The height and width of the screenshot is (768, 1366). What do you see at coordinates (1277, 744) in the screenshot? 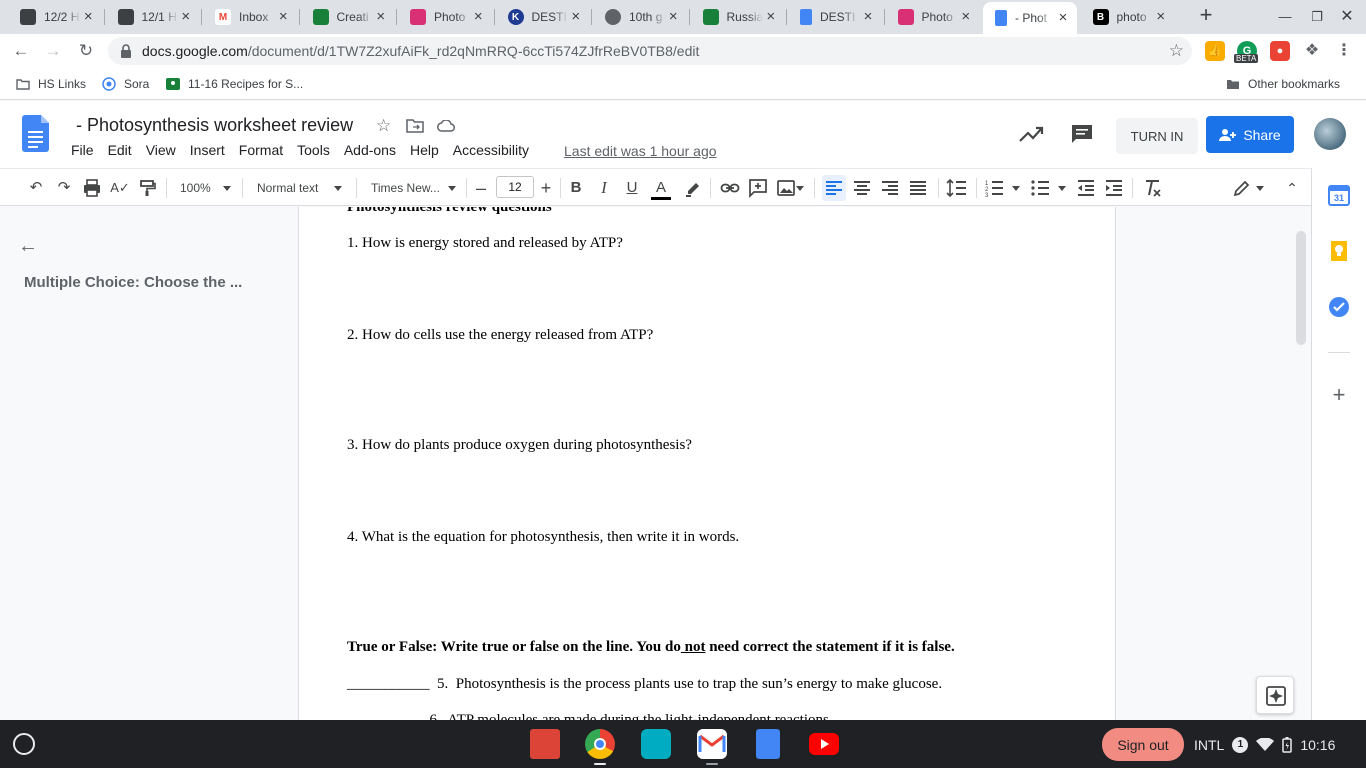
I see `status-tray: INTL 1 10:16` at bounding box center [1277, 744].